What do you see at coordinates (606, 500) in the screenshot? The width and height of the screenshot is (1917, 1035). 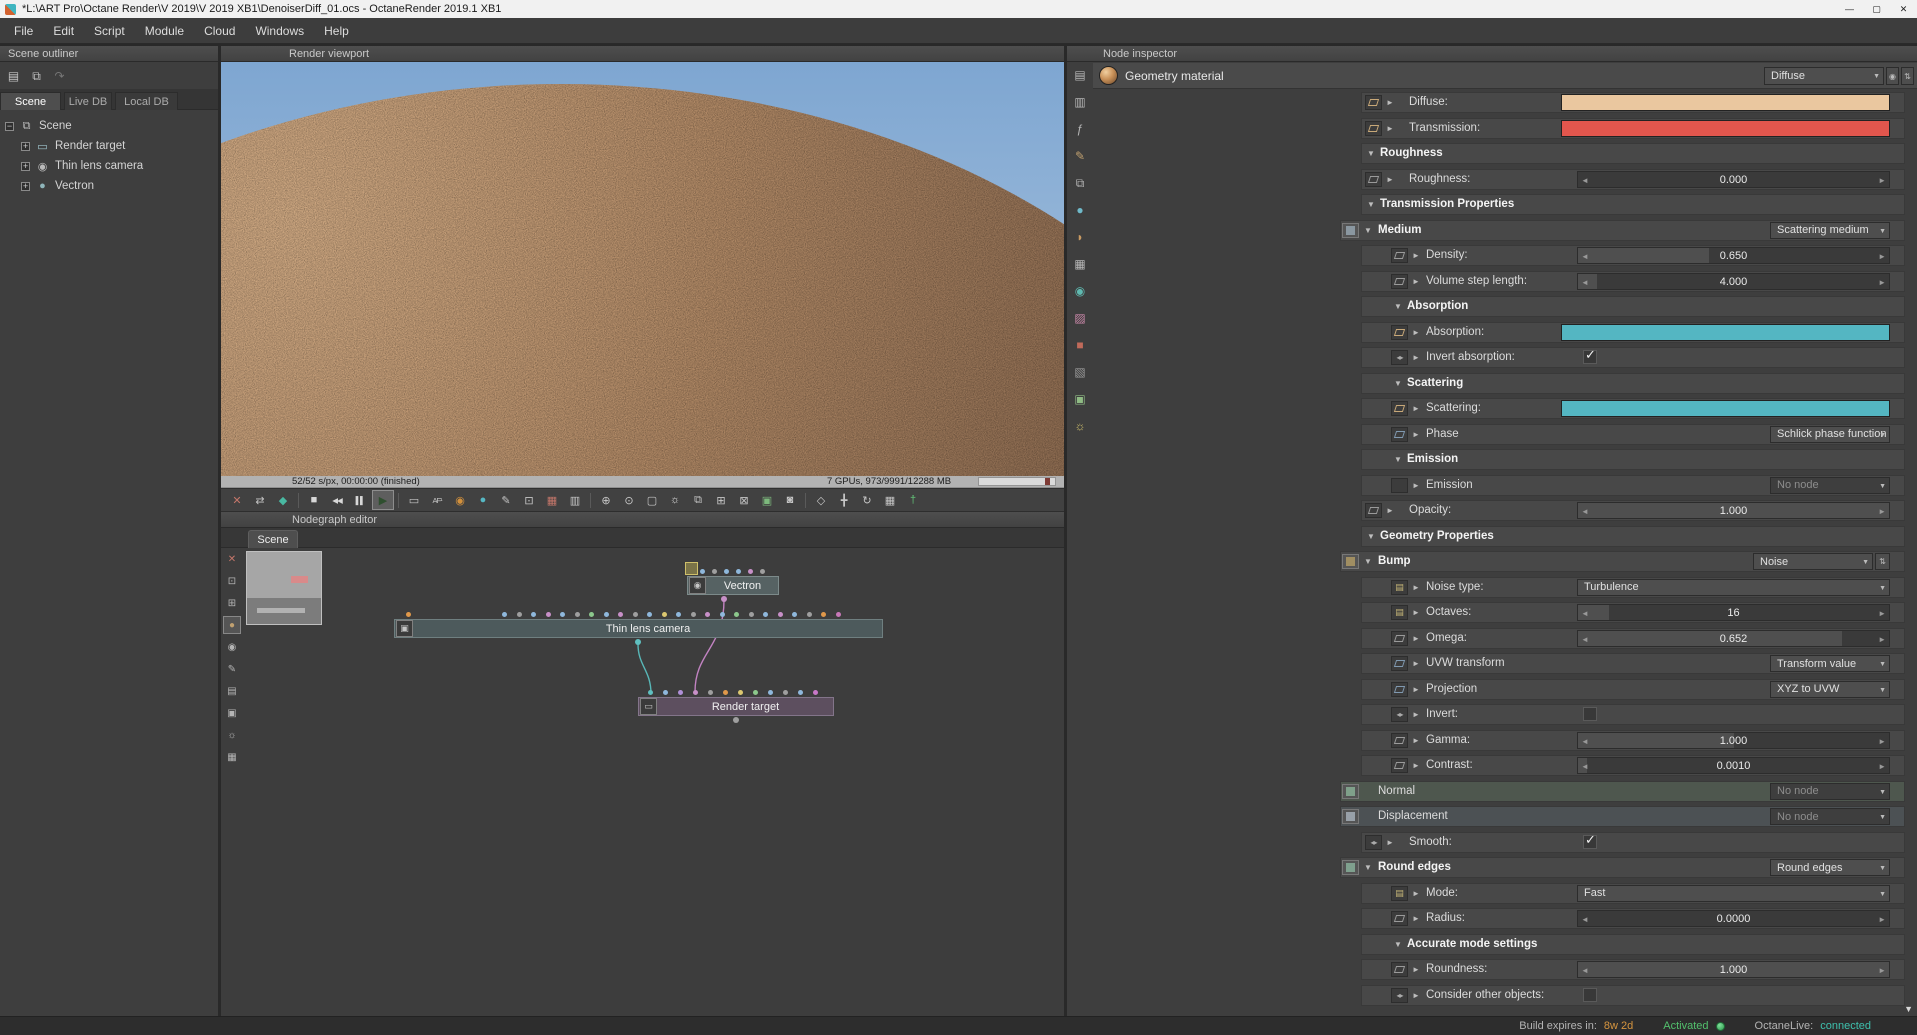 I see `zoom-in-icon: ⊕` at bounding box center [606, 500].